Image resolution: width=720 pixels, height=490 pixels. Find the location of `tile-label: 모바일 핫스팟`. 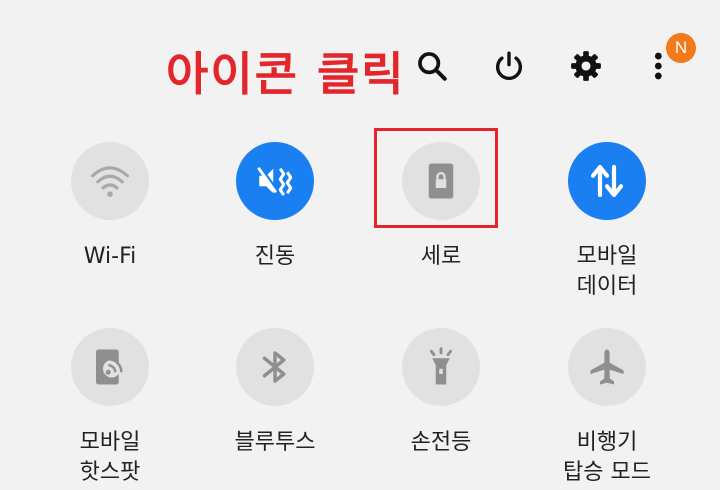

tile-label: 모바일 핫스팟 is located at coordinates (110, 457).